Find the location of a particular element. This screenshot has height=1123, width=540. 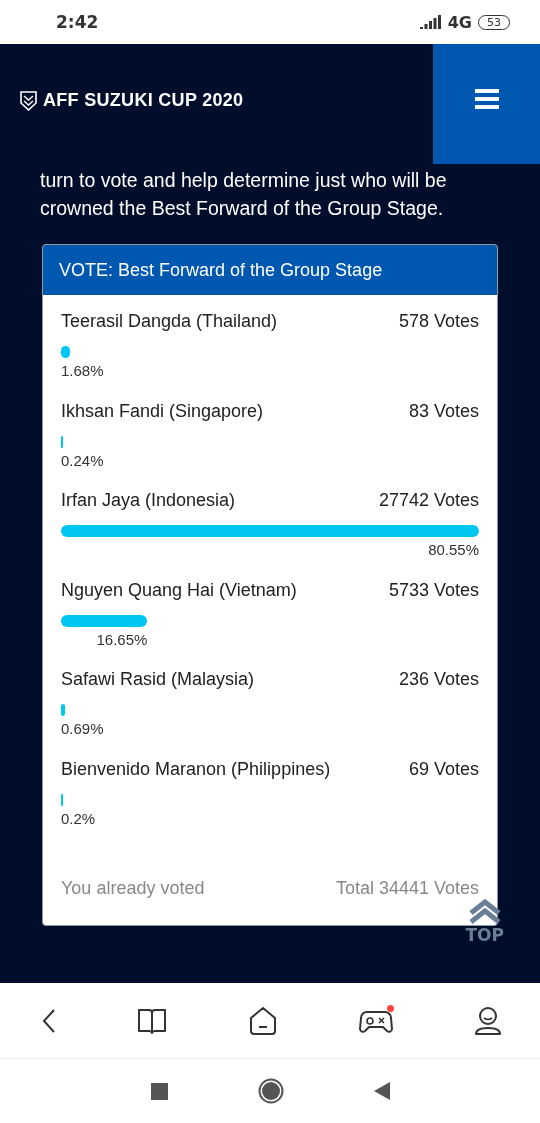

user-icon is located at coordinates (488, 1020).